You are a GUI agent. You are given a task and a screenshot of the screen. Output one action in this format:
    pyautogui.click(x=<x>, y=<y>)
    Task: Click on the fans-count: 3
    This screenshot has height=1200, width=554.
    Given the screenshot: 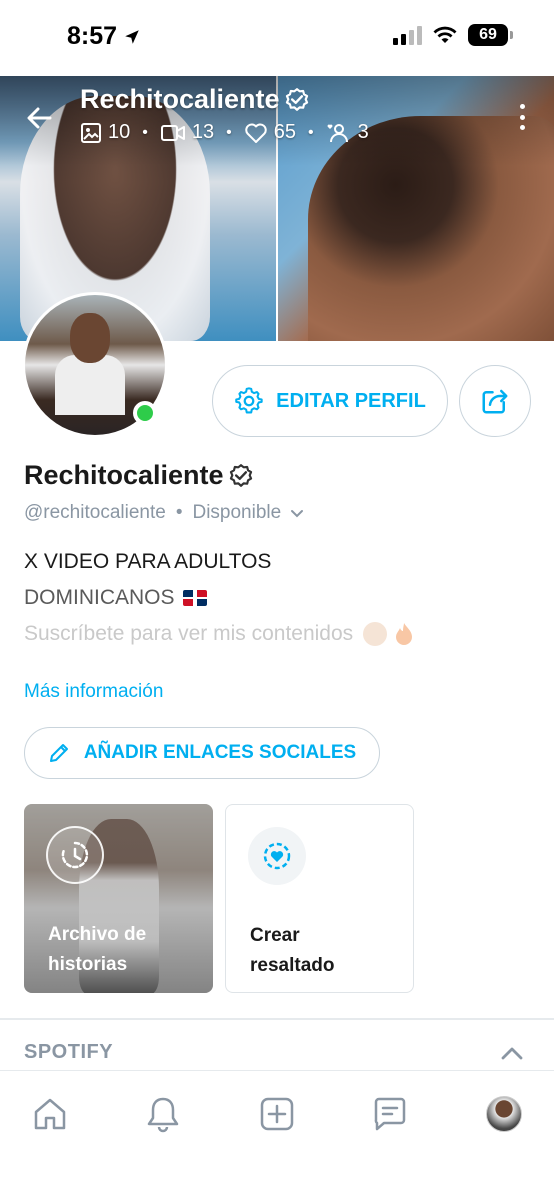 What is the action you would take?
    pyautogui.click(x=363, y=132)
    